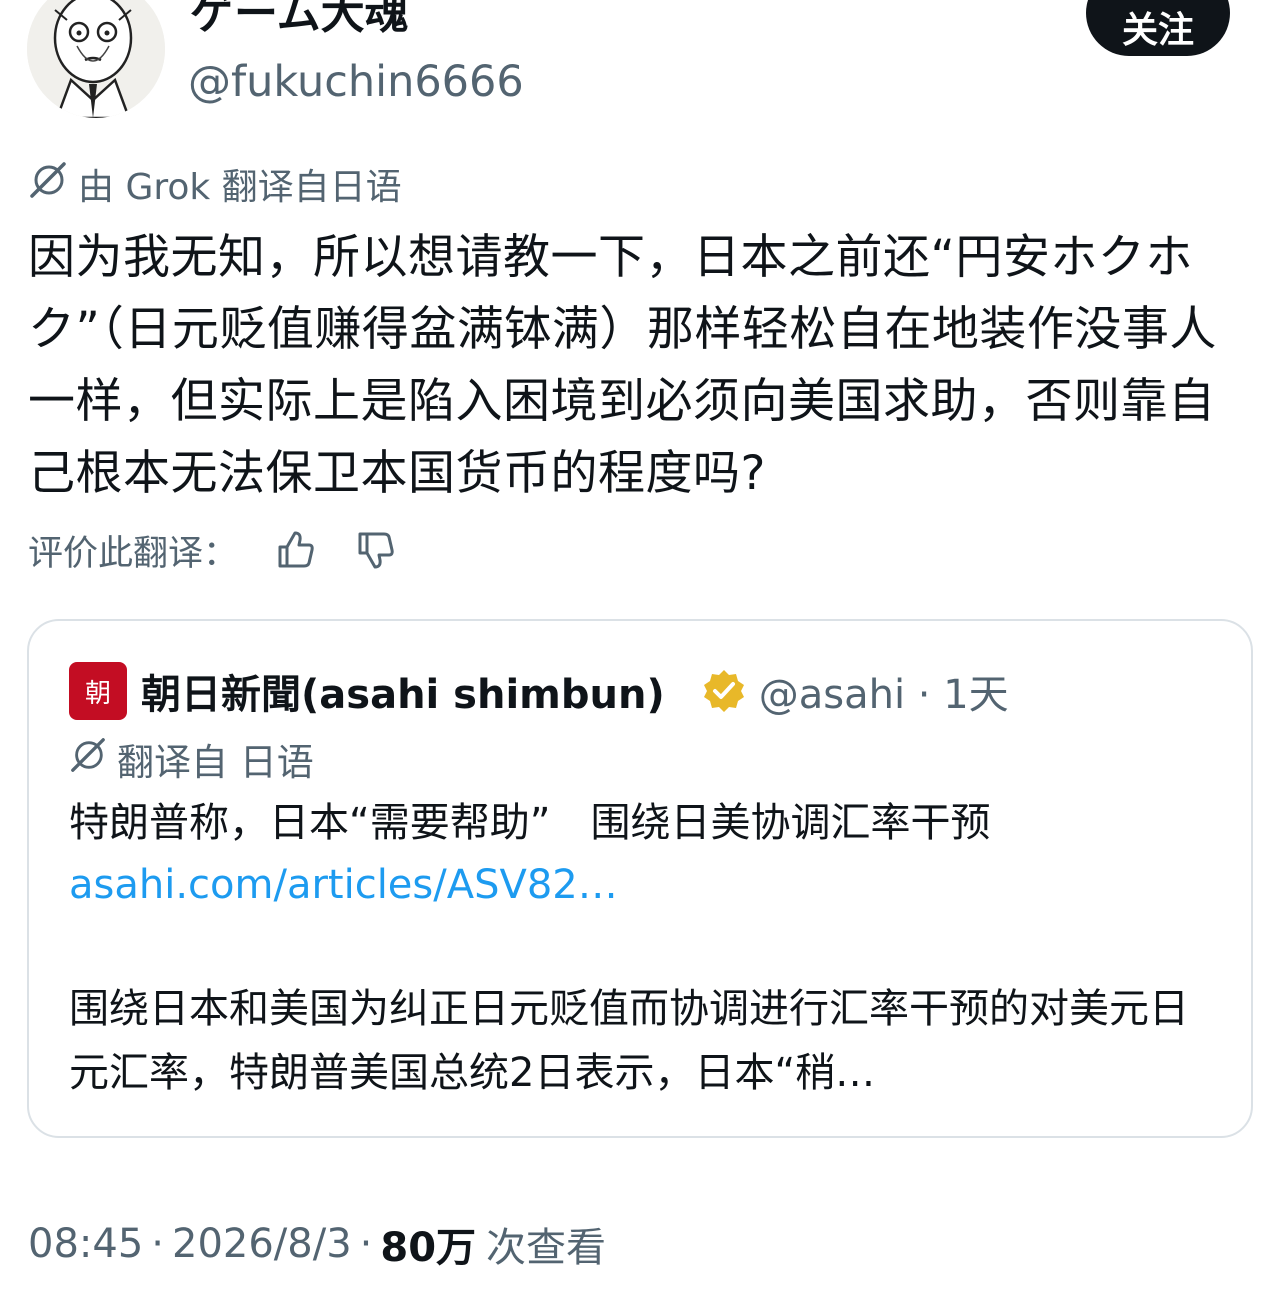 The height and width of the screenshot is (1302, 1280). I want to click on follow-button: 关注, so click(1158, 28).